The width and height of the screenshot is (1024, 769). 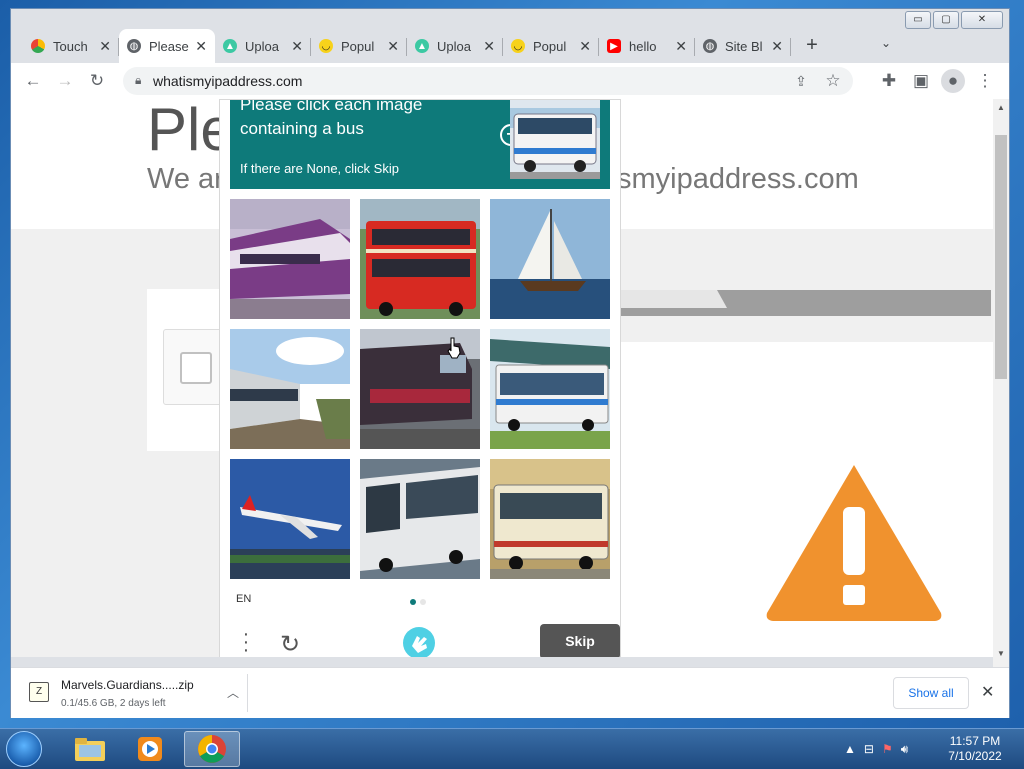 What do you see at coordinates (887, 749) in the screenshot?
I see `action-center-flag-icon: ⚑` at bounding box center [887, 749].